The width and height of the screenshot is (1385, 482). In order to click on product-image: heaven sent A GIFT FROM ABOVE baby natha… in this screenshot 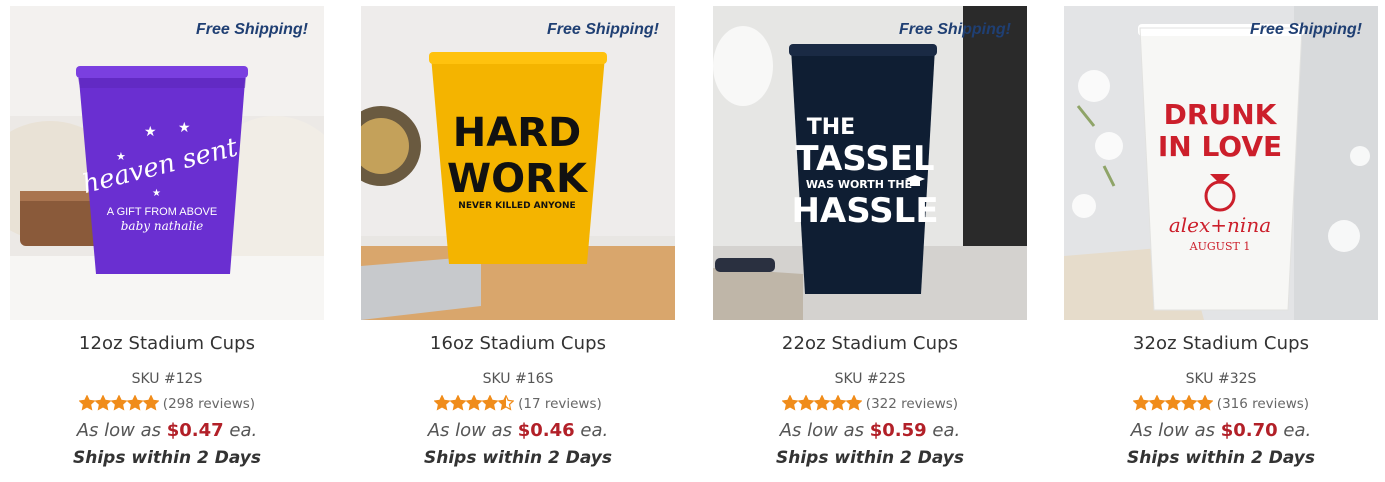, I will do `click(167, 163)`.